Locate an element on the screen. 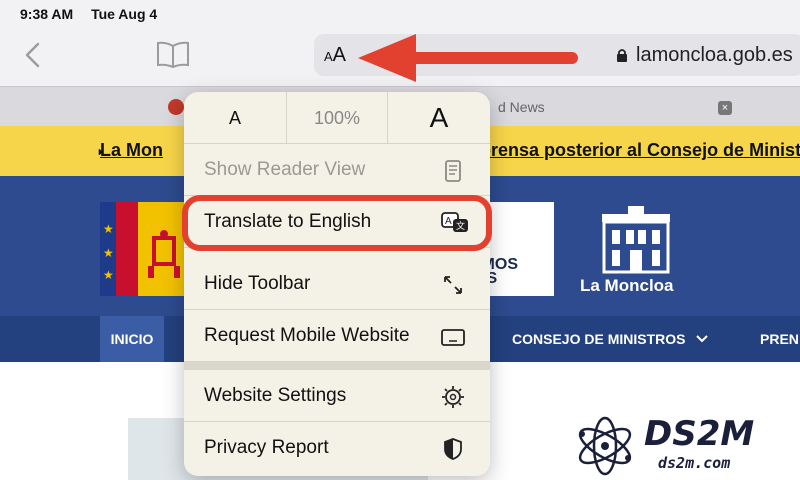 This screenshot has width=800, height=480. site-name: La Moncloa is located at coordinates (627, 286).